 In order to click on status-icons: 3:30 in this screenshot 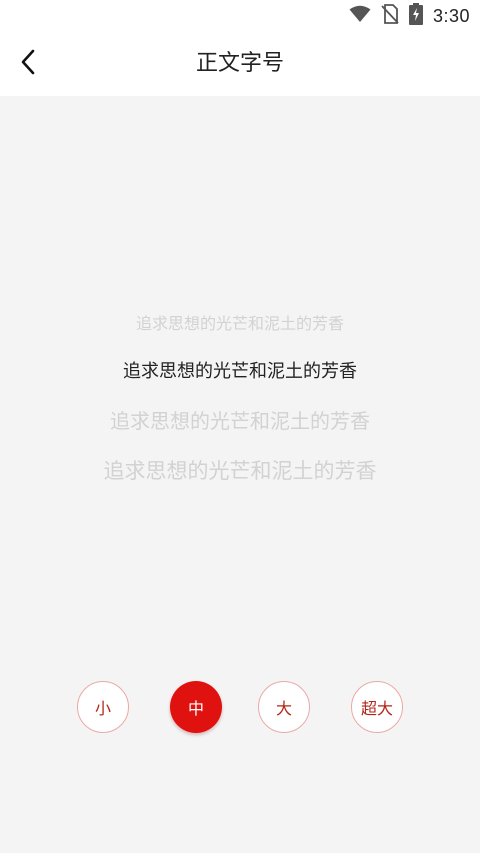, I will do `click(409, 16)`.